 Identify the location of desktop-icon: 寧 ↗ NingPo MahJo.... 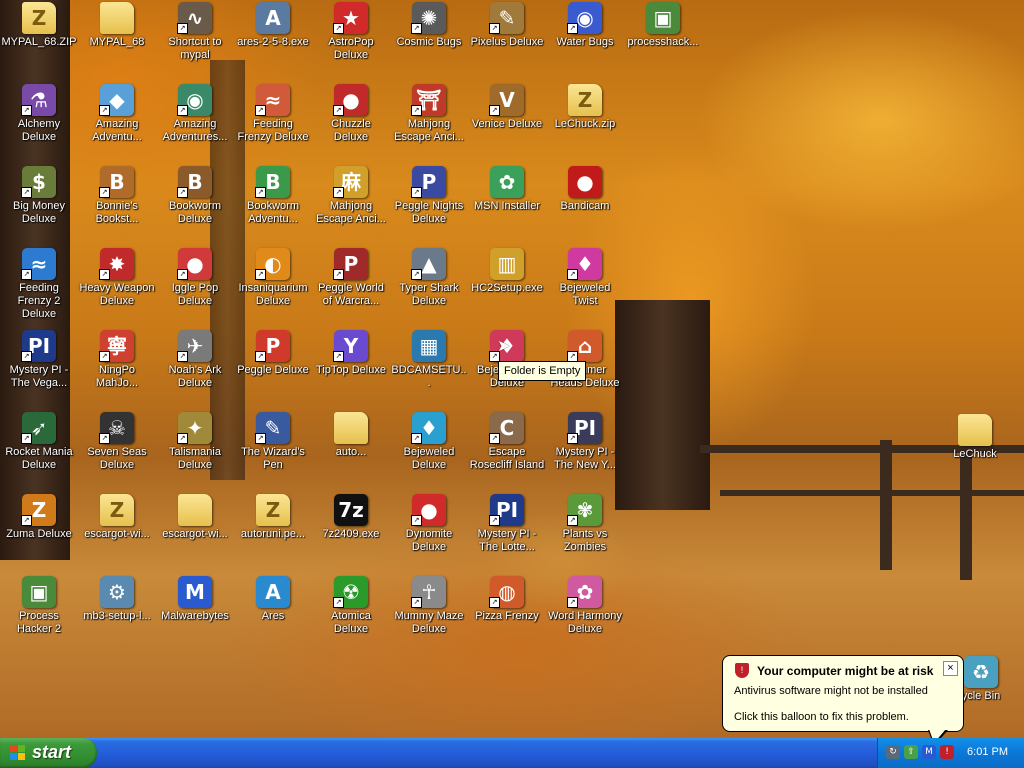
(117, 370).